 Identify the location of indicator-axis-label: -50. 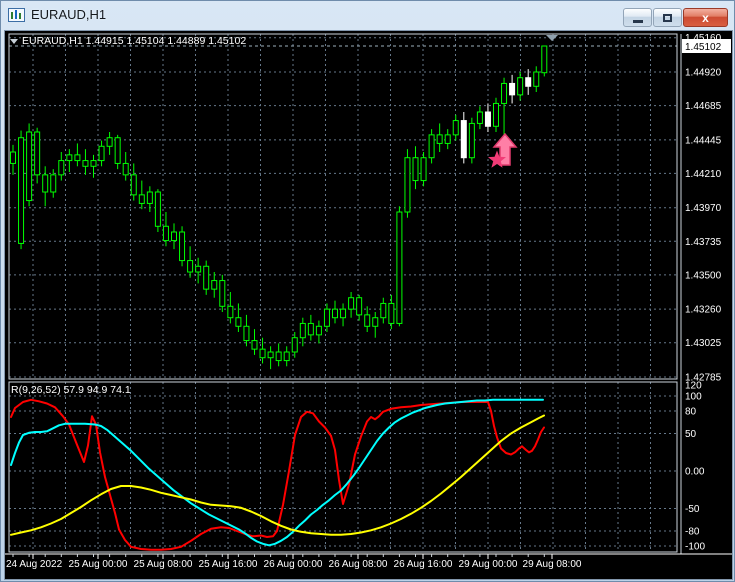
(692, 509).